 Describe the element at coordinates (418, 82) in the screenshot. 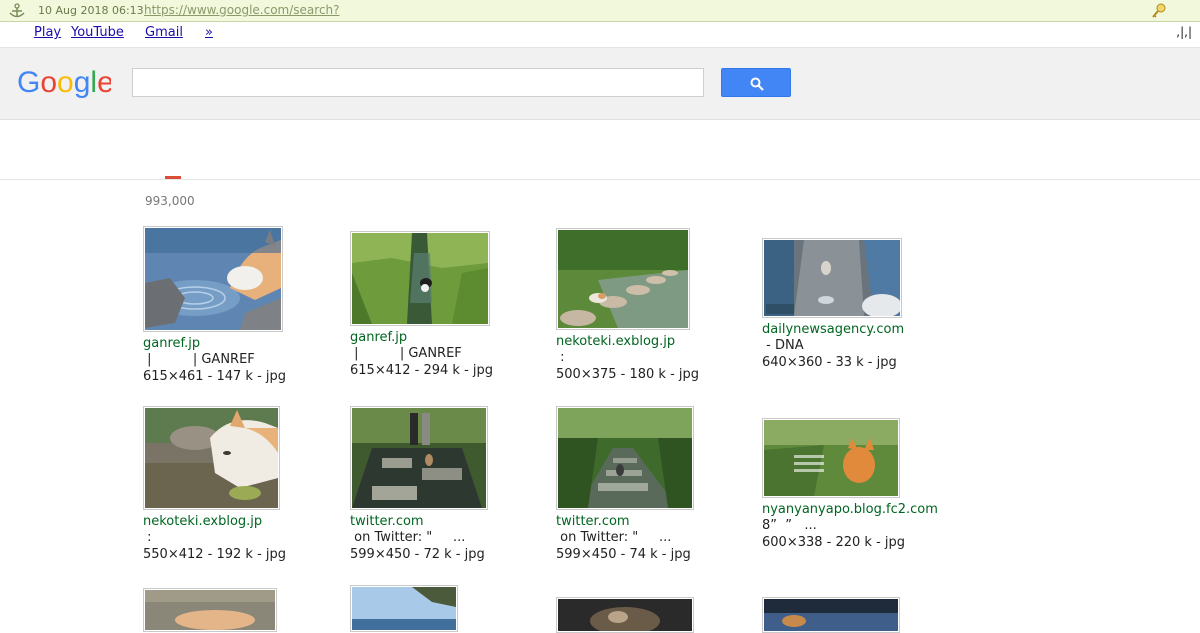

I see `search-input` at that location.